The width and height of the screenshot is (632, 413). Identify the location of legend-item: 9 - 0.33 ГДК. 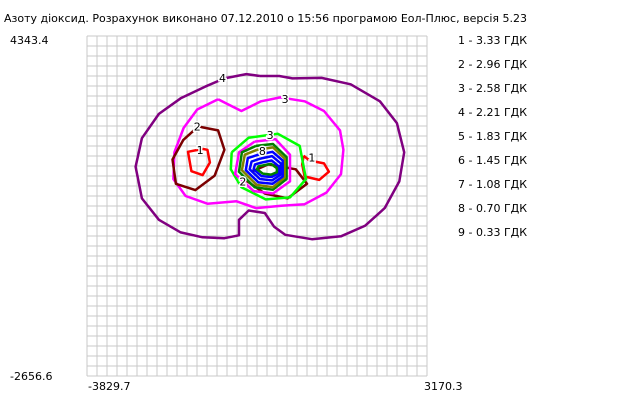
(493, 232).